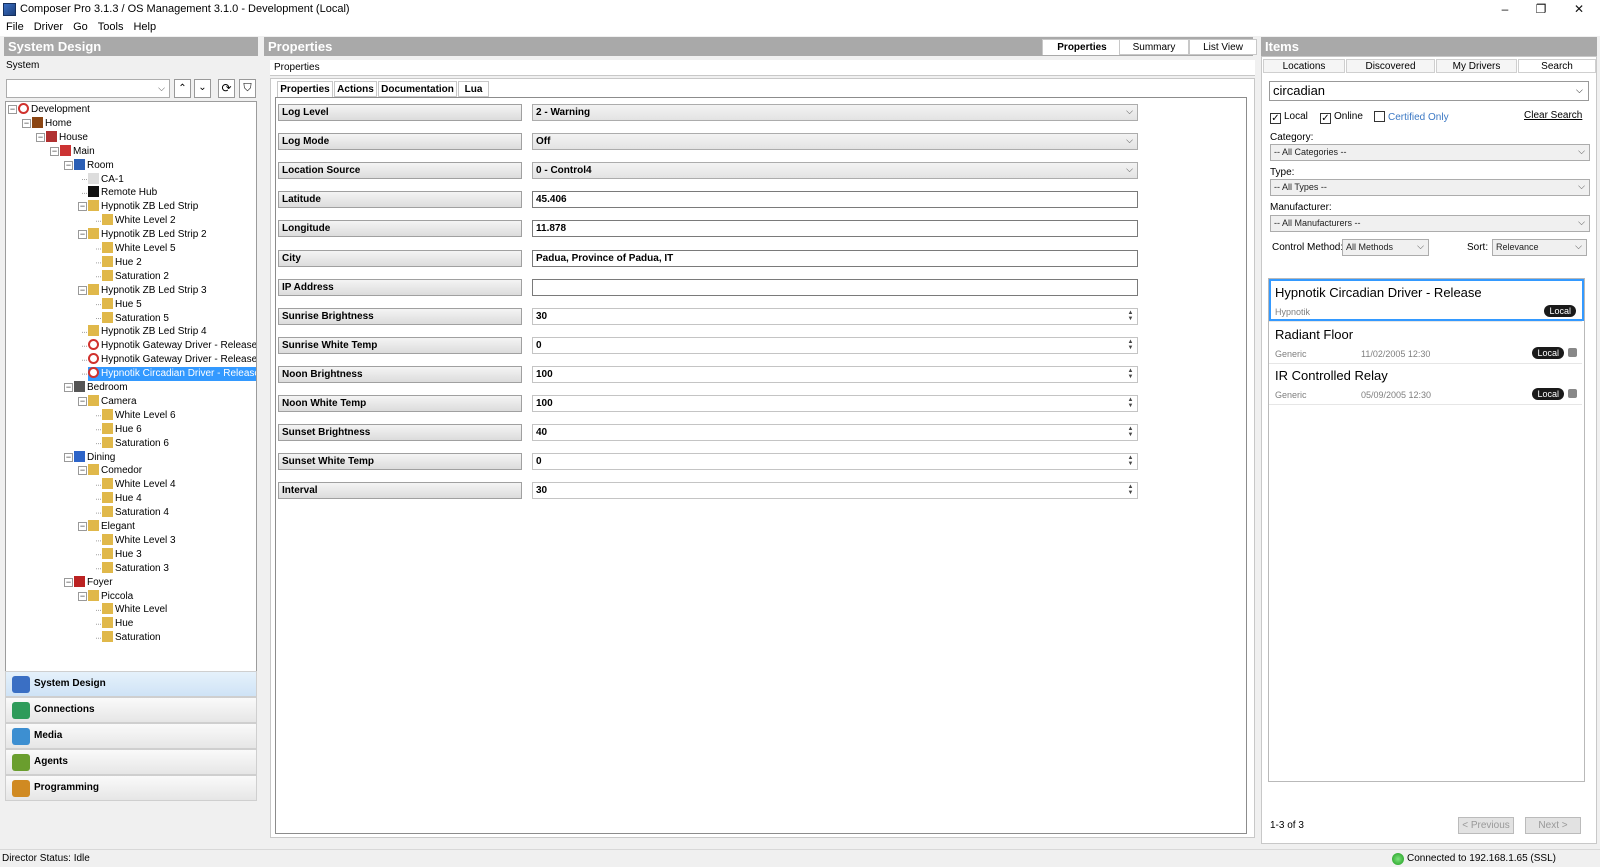 The height and width of the screenshot is (867, 1600). I want to click on tree-node: Hue 5, so click(122, 304).